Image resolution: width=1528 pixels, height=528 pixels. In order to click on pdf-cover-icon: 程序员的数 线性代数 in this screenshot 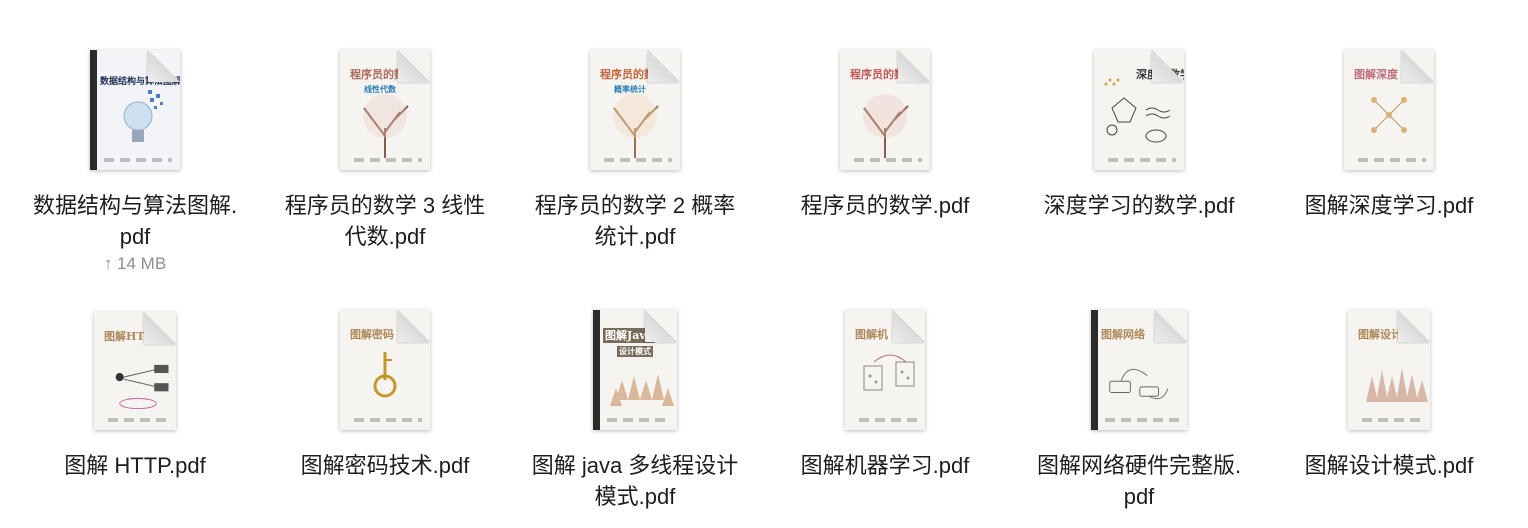, I will do `click(385, 110)`.